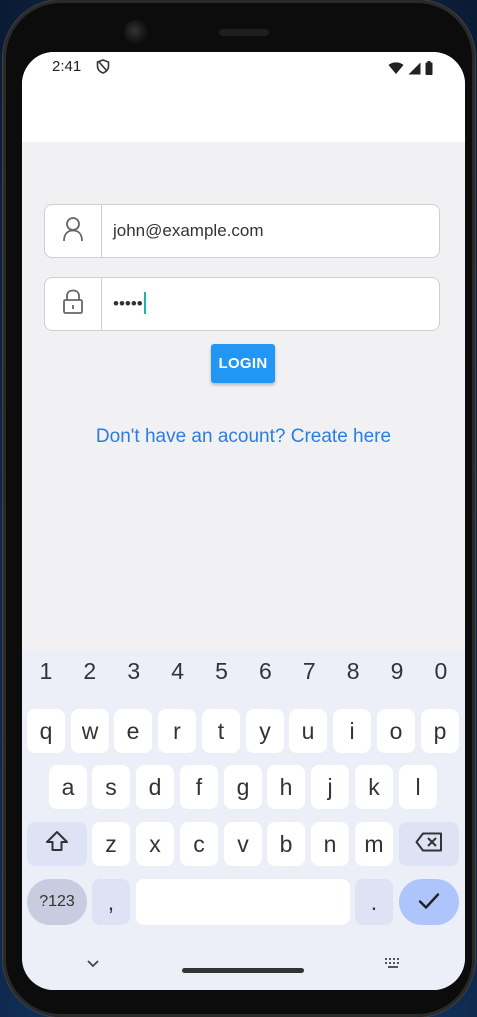  Describe the element at coordinates (222, 671) in the screenshot. I see `key-5: 5` at that location.